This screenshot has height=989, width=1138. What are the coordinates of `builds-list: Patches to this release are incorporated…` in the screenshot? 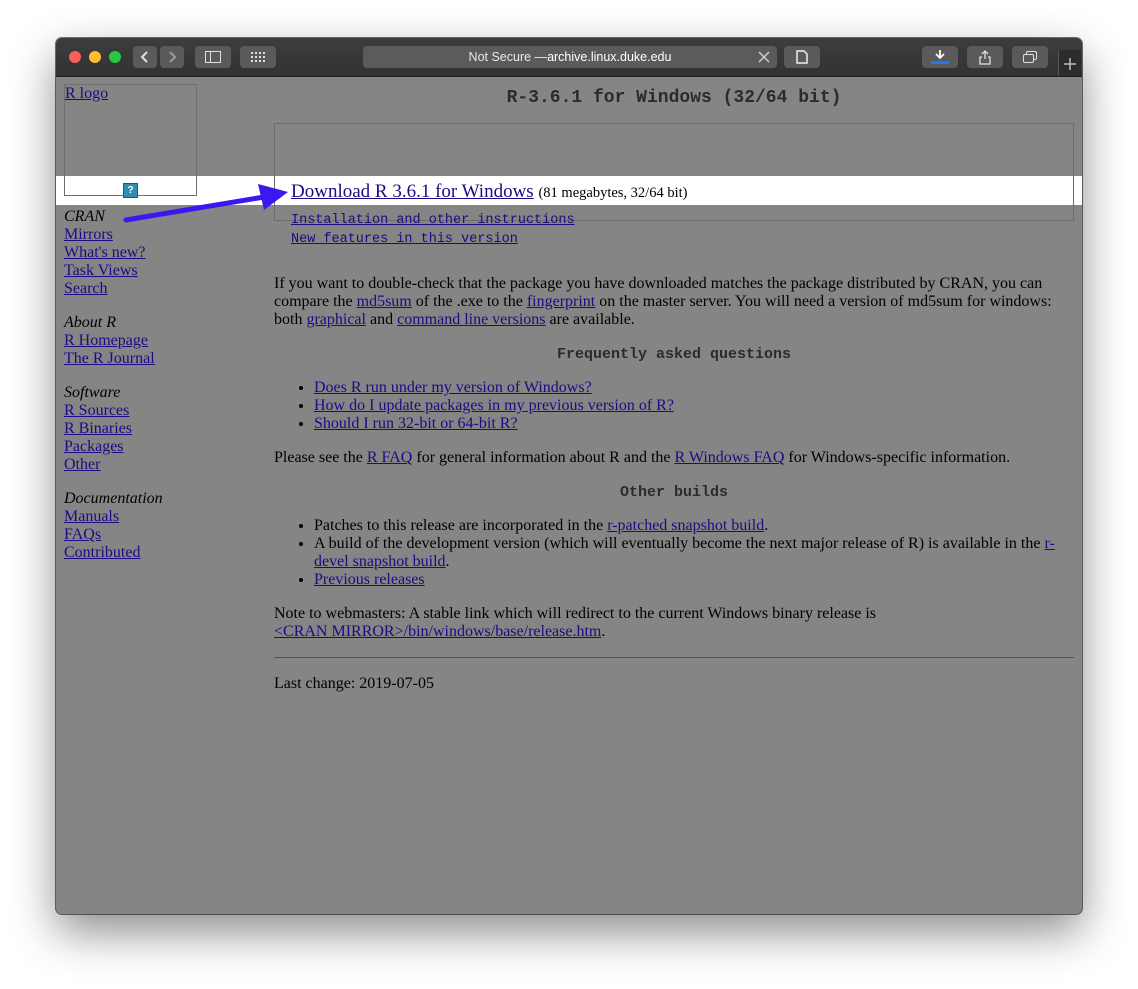 It's located at (674, 553).